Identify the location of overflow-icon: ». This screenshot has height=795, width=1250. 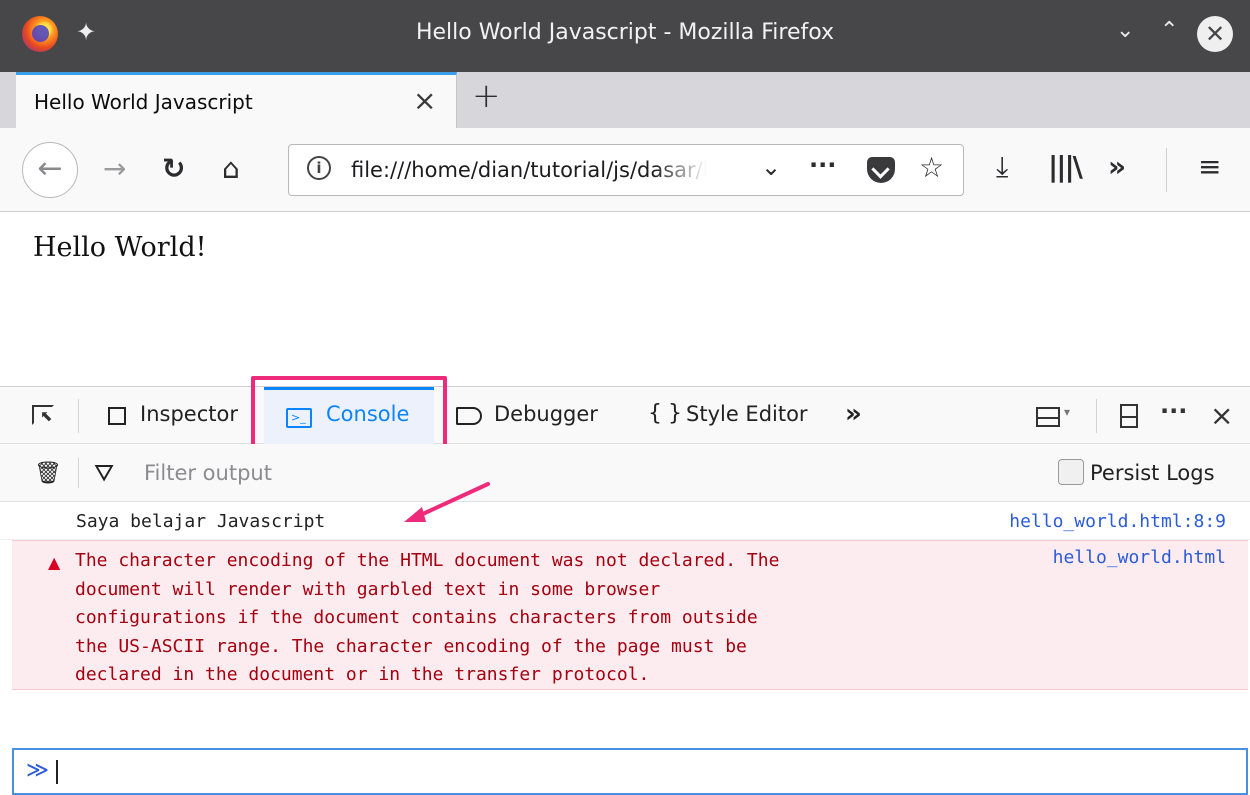
(1117, 166).